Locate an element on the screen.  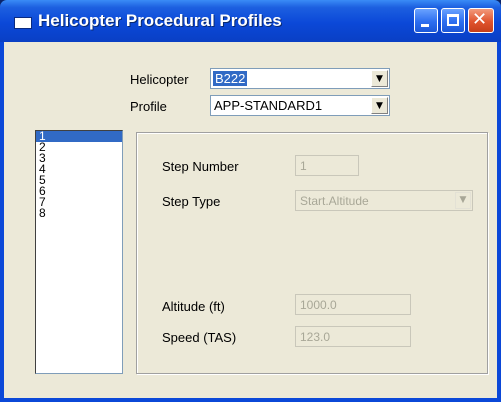
window-icon is located at coordinates (23, 23).